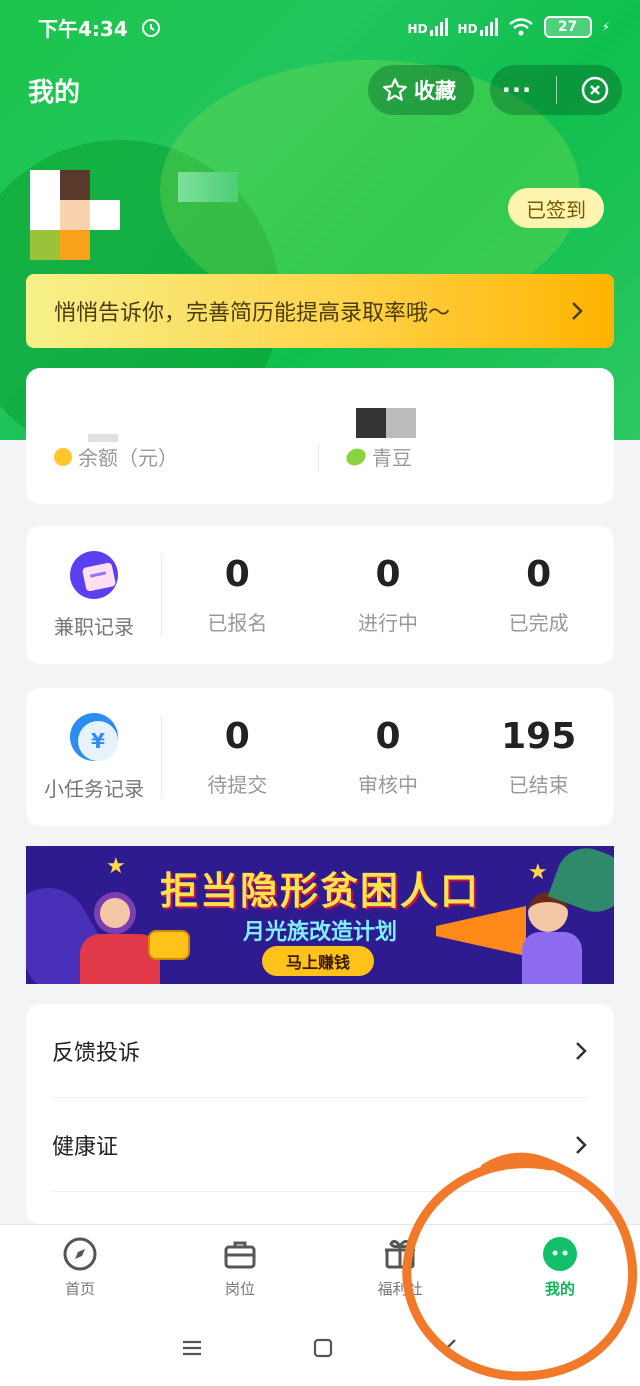 This screenshot has height=1386, width=640. I want to click on settings-menu-card: 反馈投诉 健康证, so click(320, 1114).